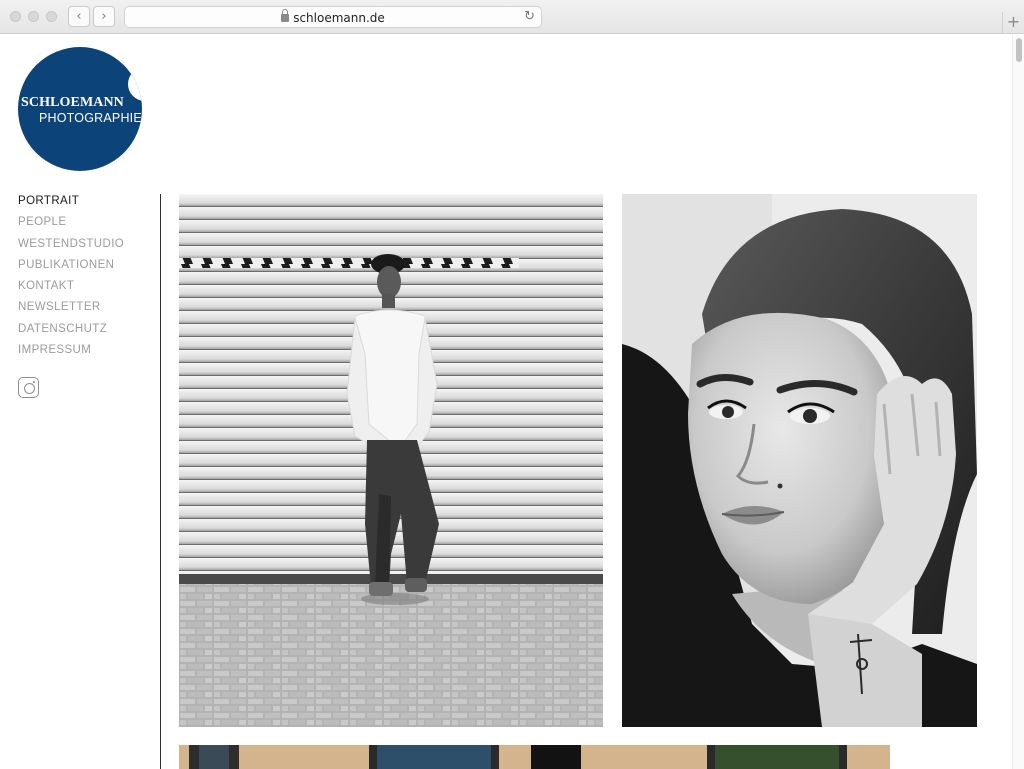 This screenshot has width=1024, height=769. I want to click on nav-item-westendstudio: WESTENDSTUDIO, so click(71, 247).